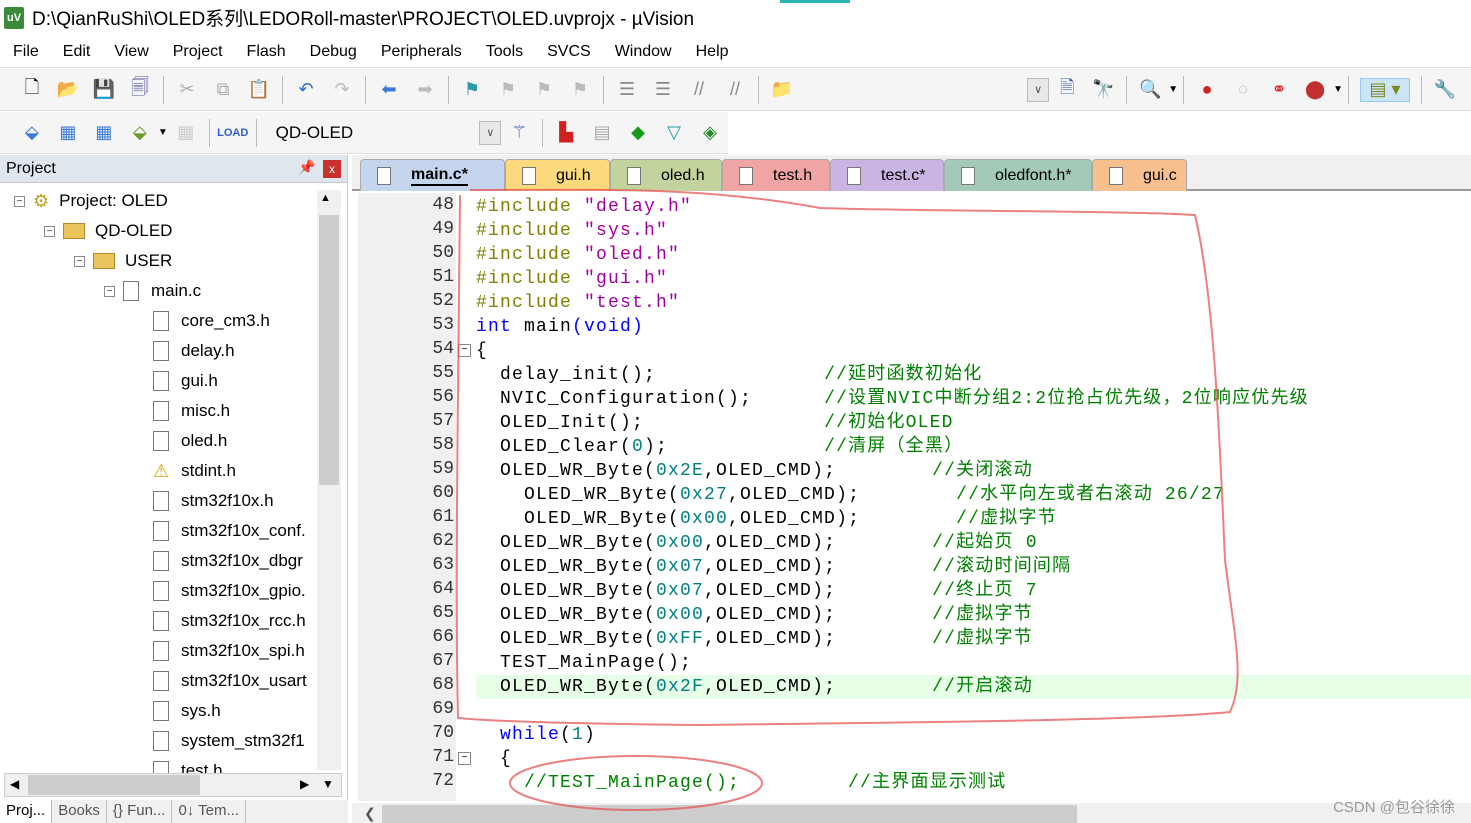 The height and width of the screenshot is (823, 1471). What do you see at coordinates (773, 567) in the screenshot?
I see `code-line: OLED_WR_Byte(0x07,OLED_CMD); //滚动时间间隔` at bounding box center [773, 567].